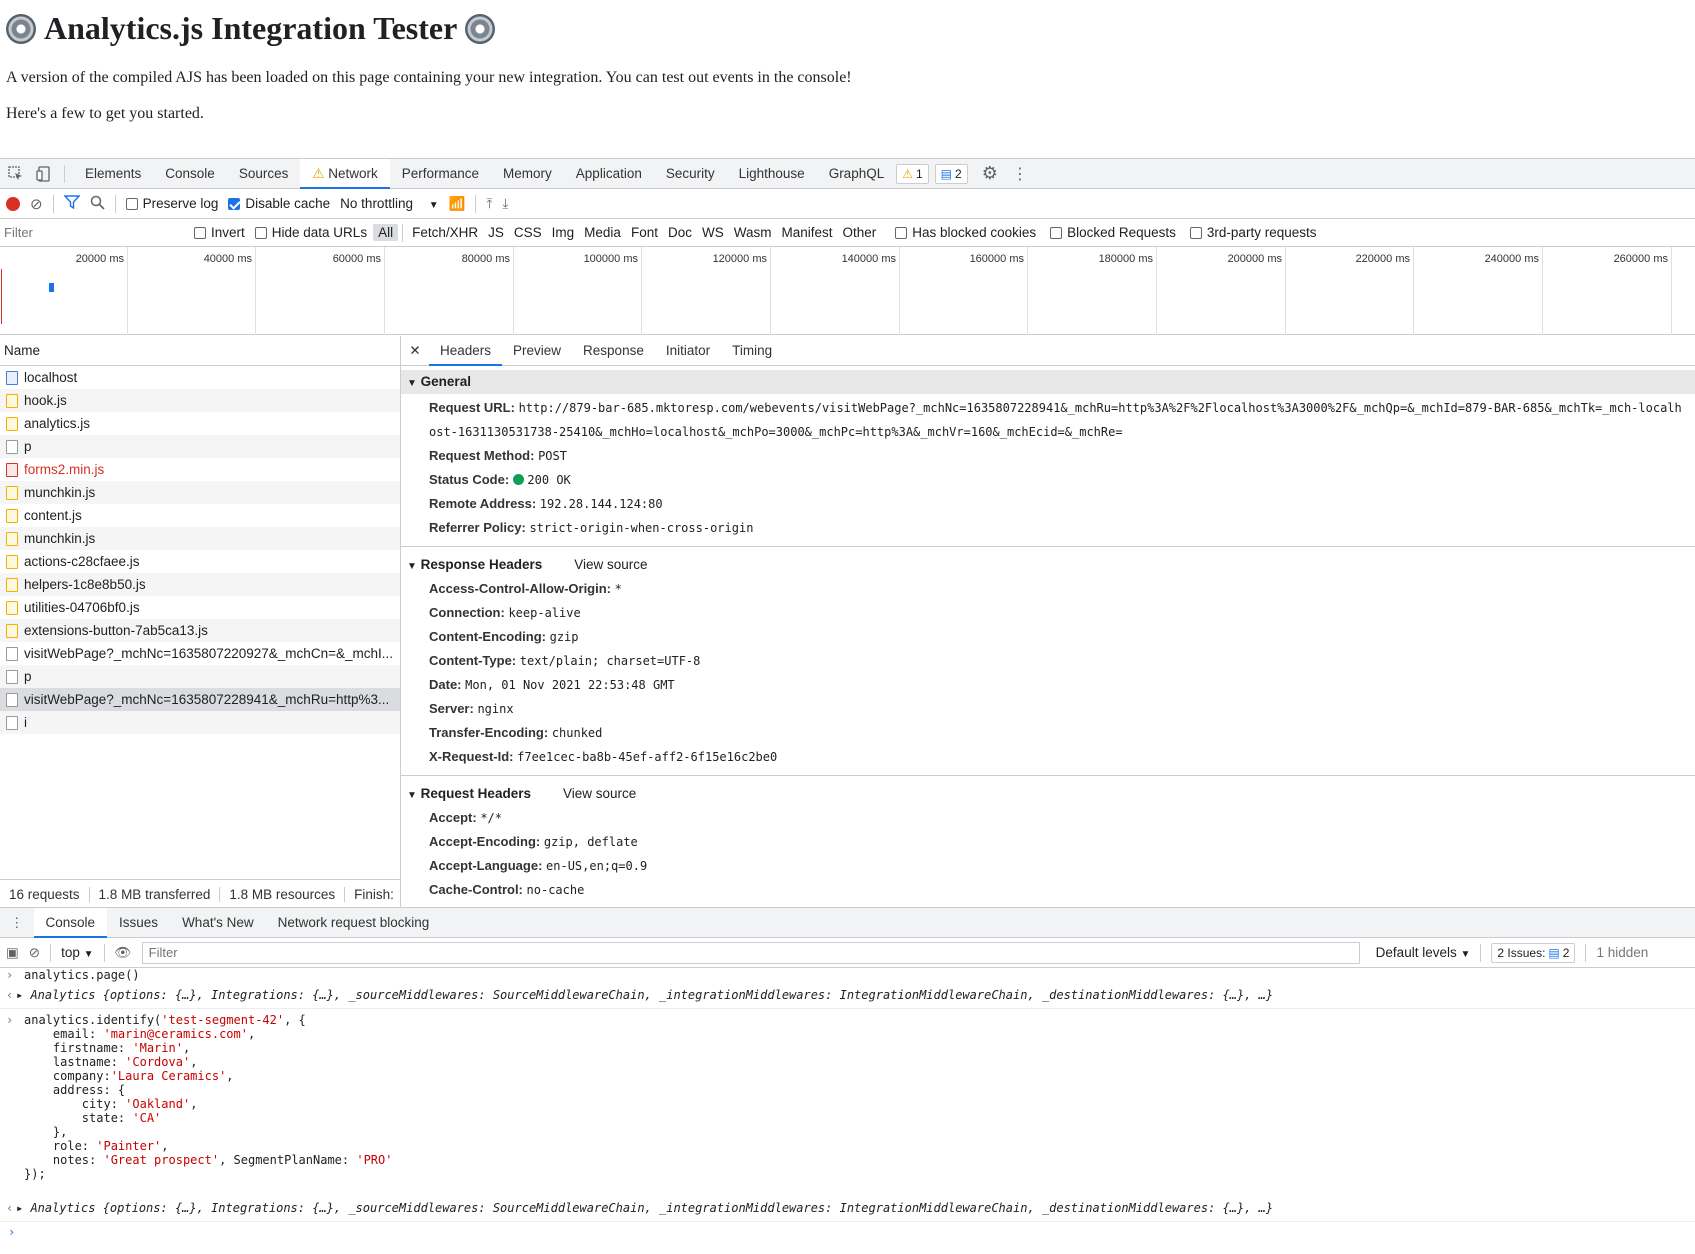 The image size is (1695, 1254). What do you see at coordinates (860, 232) in the screenshot?
I see `type-other: Other` at bounding box center [860, 232].